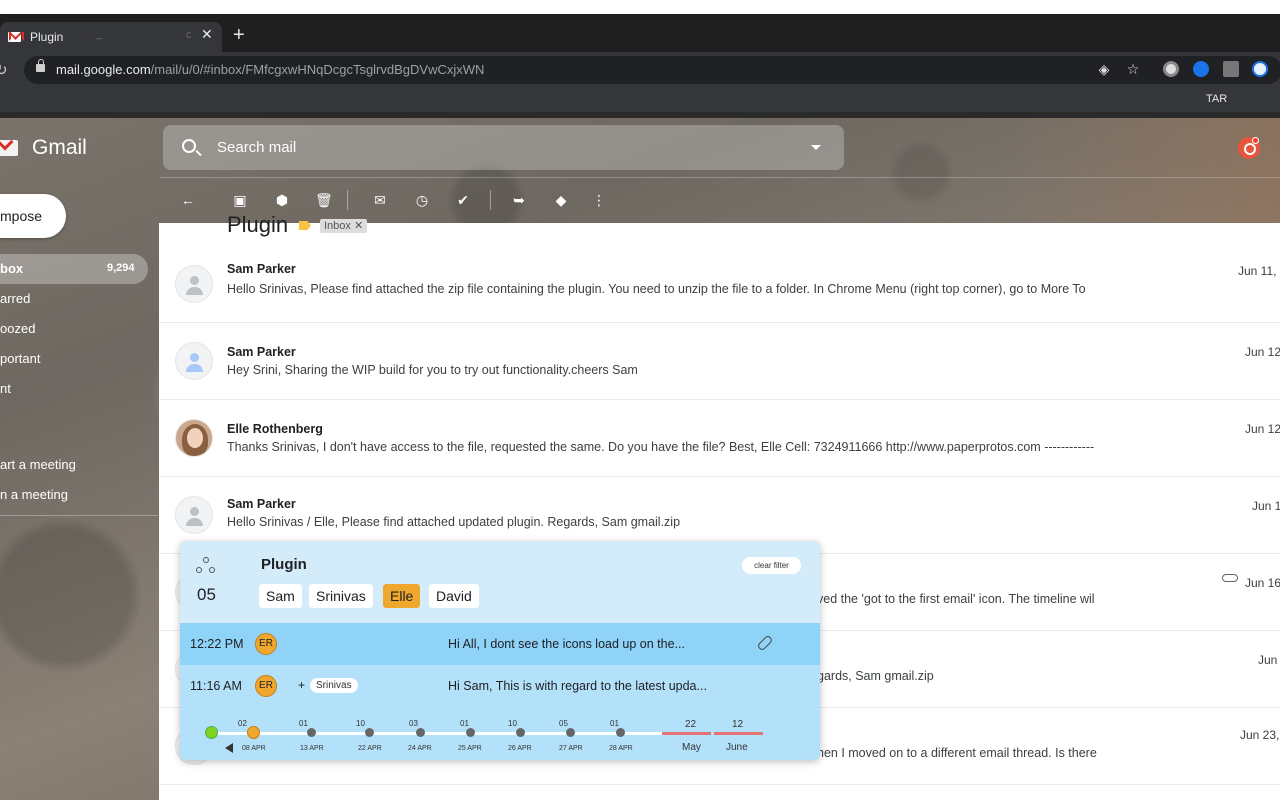 The height and width of the screenshot is (800, 1280). What do you see at coordinates (189, 146) in the screenshot?
I see `search-icon` at bounding box center [189, 146].